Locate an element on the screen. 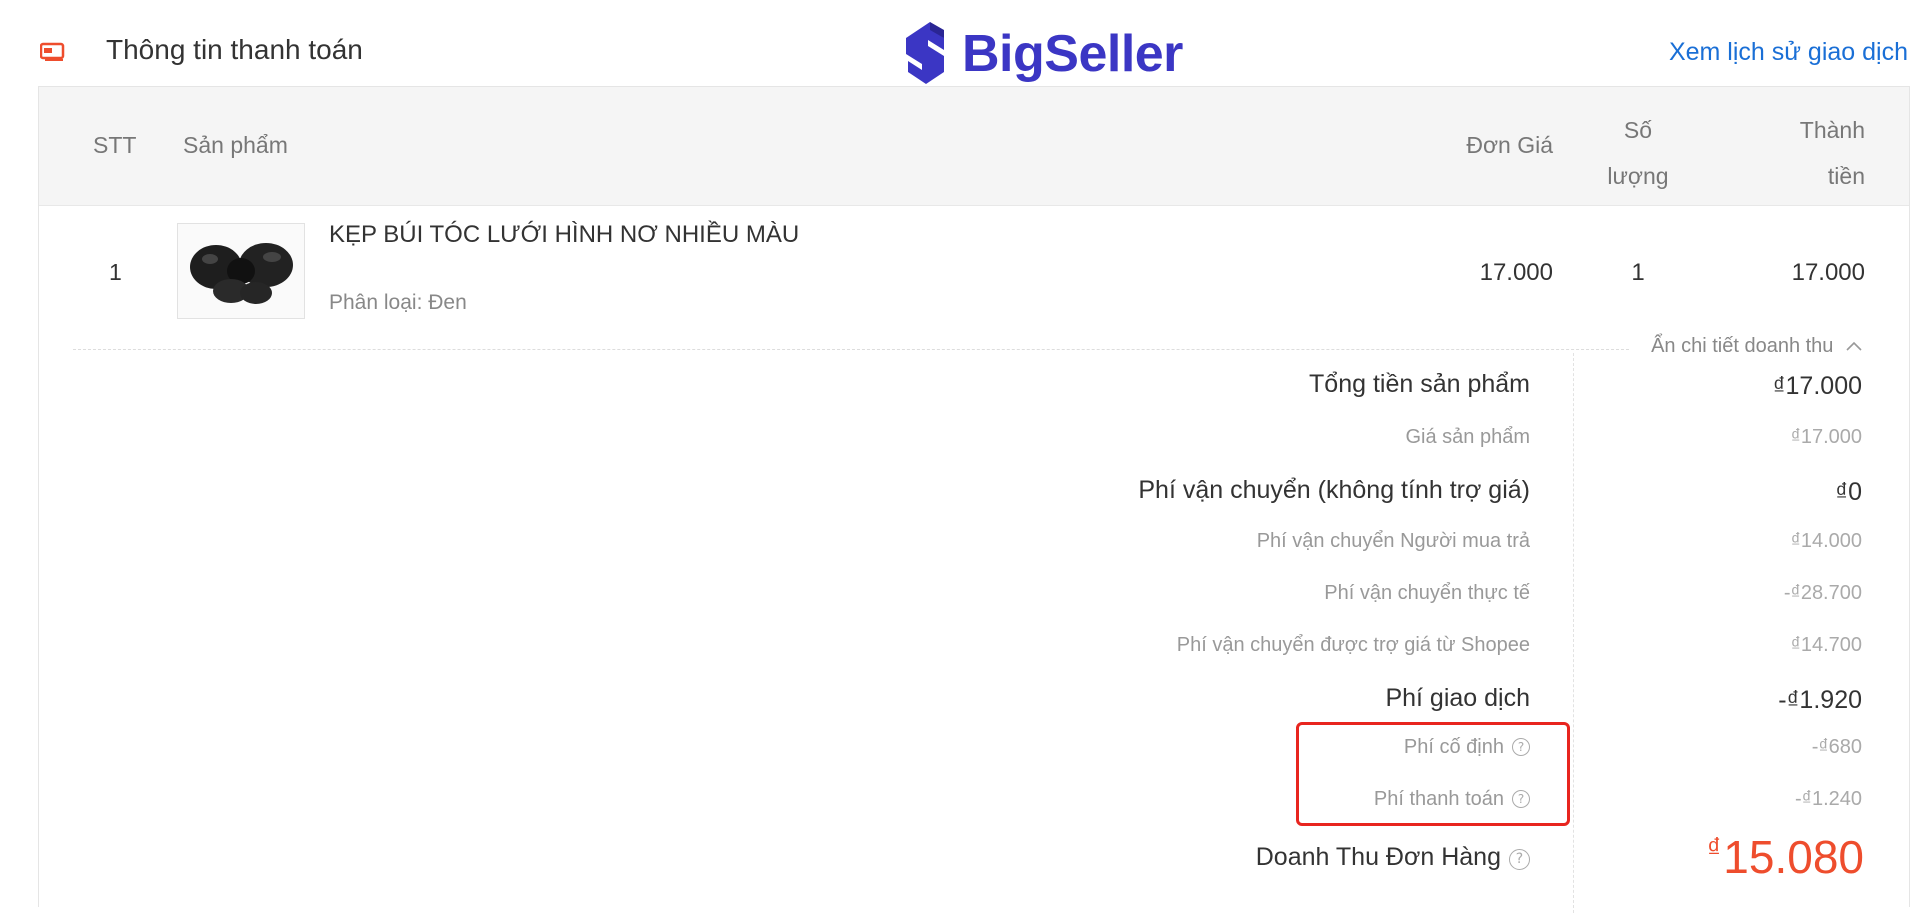 Image resolution: width=1920 pixels, height=913 pixels. transaction-fee-value: -₫1.920 is located at coordinates (1820, 700).